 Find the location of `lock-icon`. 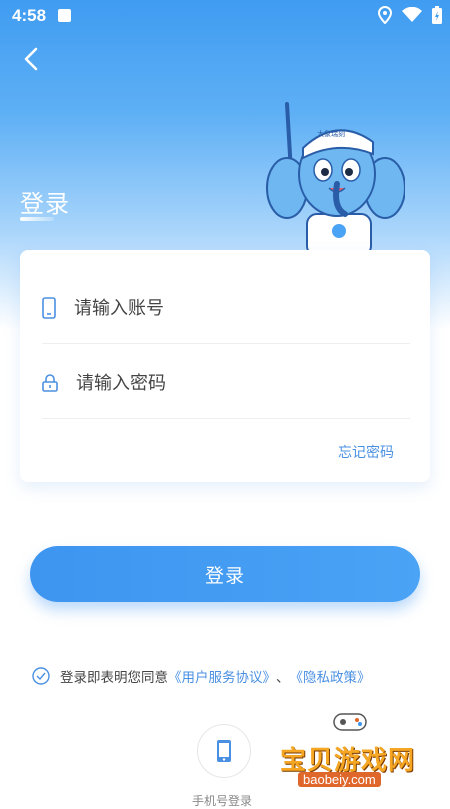

lock-icon is located at coordinates (50, 383).